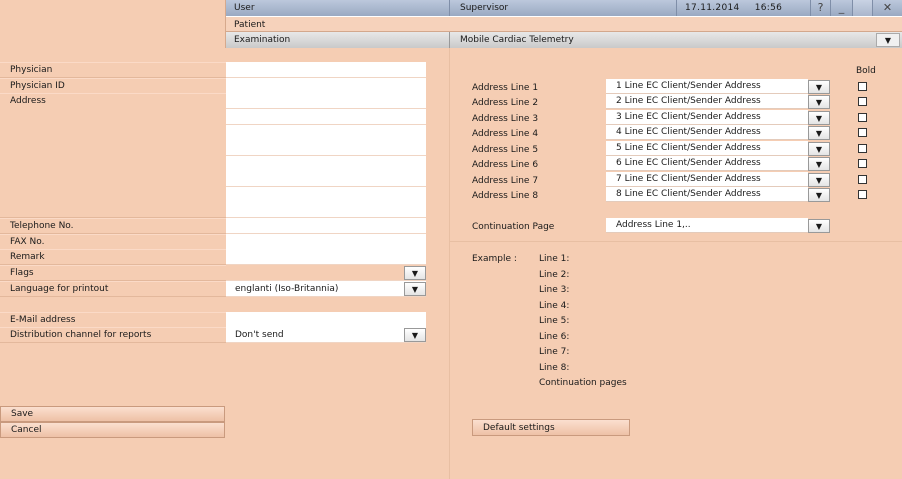 Image resolution: width=902 pixels, height=479 pixels. What do you see at coordinates (707, 101) in the screenshot?
I see `address-line-2-select: 2 Line EC Client/Sender Address` at bounding box center [707, 101].